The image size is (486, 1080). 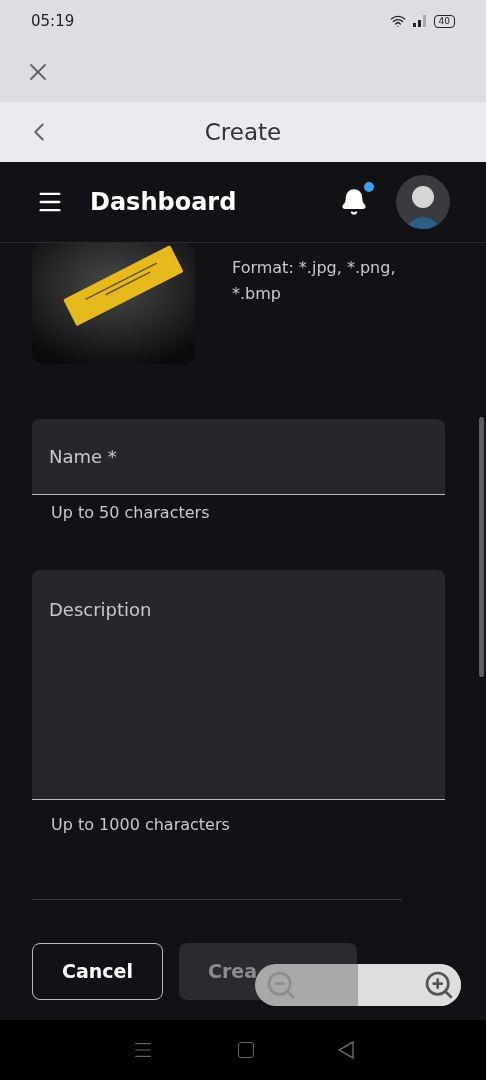 I want to click on back-icon, so click(x=346, y=1050).